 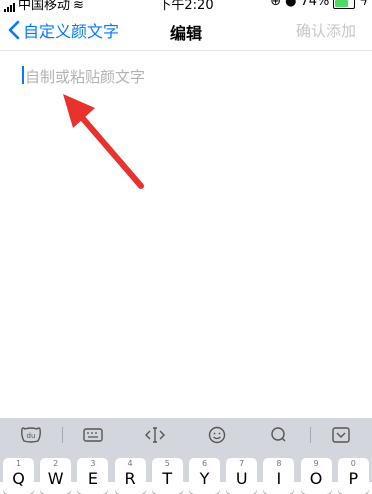 What do you see at coordinates (242, 463) in the screenshot?
I see `key-number-hint: 7` at bounding box center [242, 463].